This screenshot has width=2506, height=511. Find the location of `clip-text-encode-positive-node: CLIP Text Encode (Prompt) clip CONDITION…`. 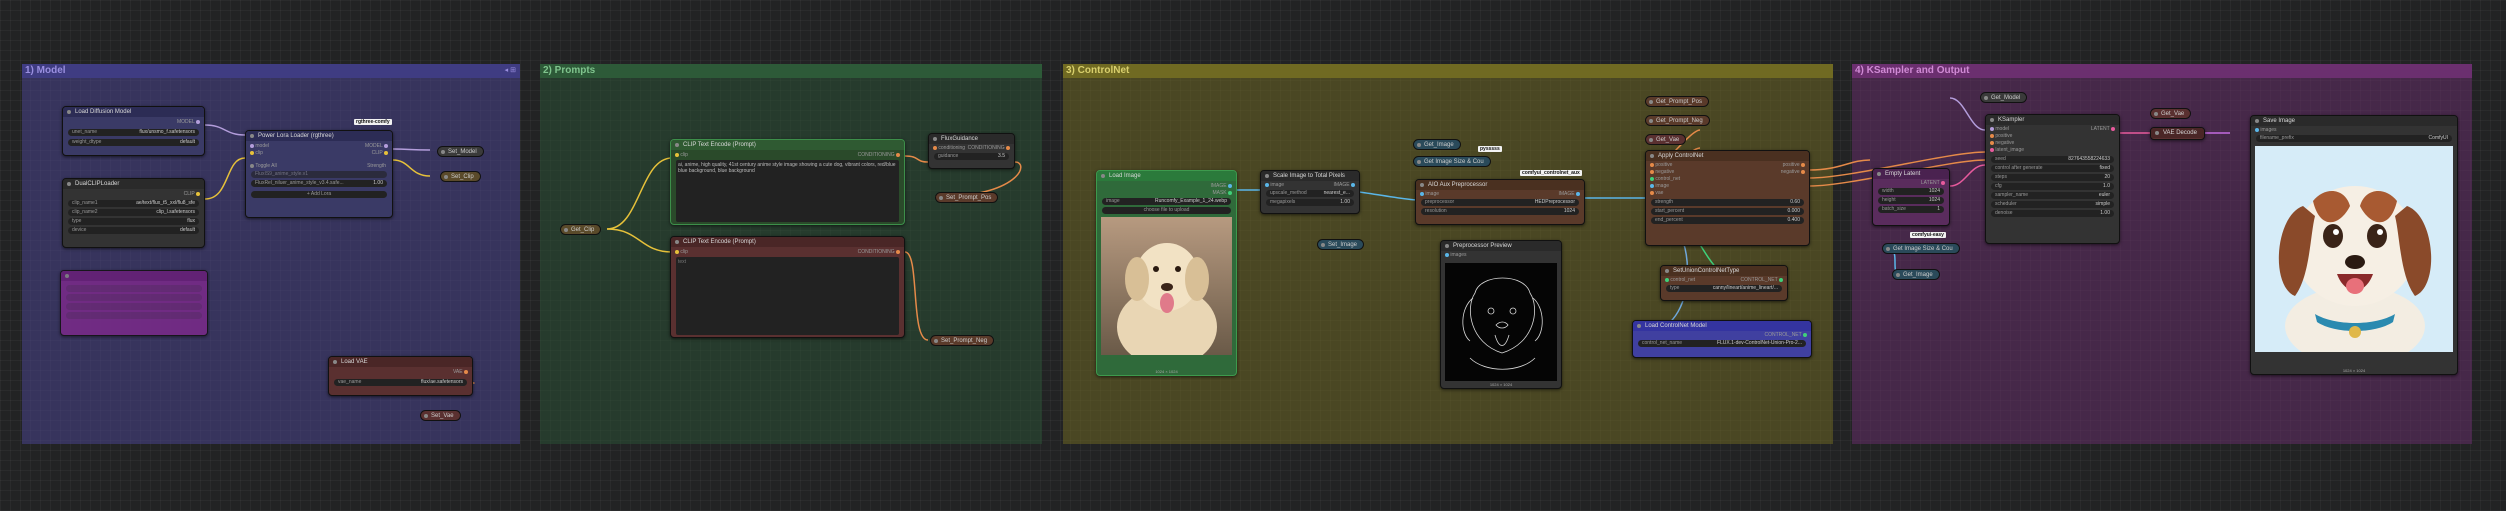

clip-text-encode-positive-node: CLIP Text Encode (Prompt) clip CONDITION… is located at coordinates (787, 182).